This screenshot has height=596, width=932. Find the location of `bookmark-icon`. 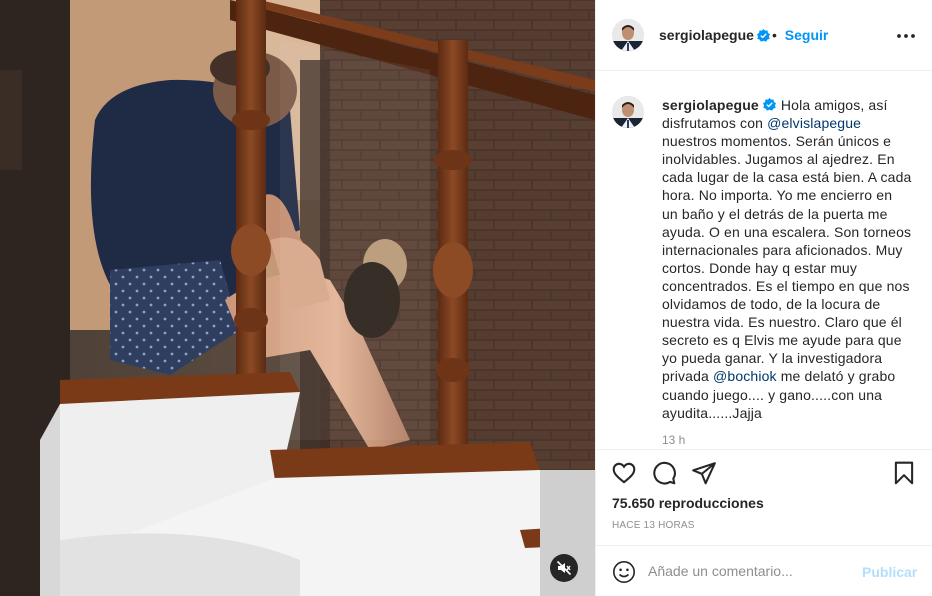

bookmark-icon is located at coordinates (904, 473).